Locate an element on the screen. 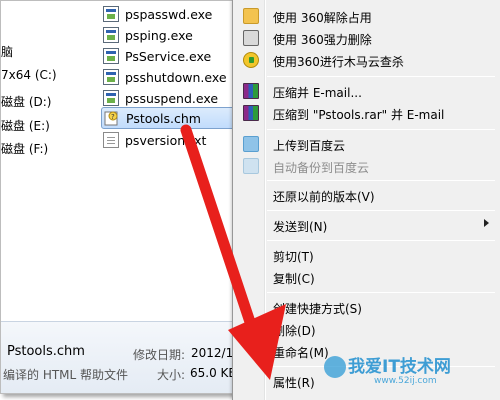  list-item: PsService.exe is located at coordinates (170, 56).